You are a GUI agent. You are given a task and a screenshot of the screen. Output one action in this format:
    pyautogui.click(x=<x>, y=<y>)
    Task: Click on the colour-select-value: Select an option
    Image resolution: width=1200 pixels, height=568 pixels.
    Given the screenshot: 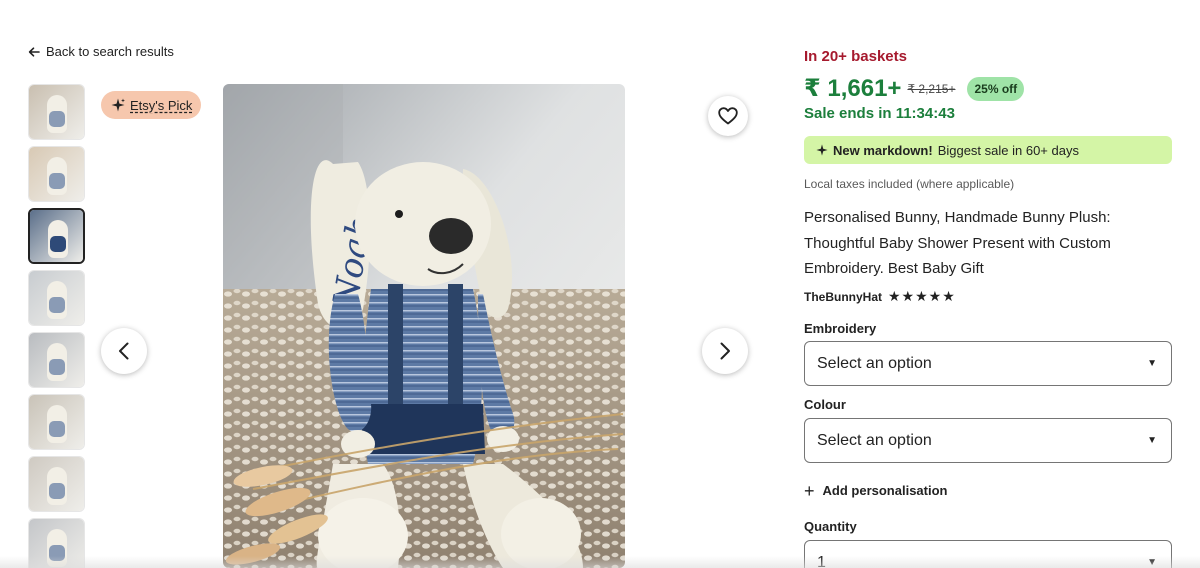 What is the action you would take?
    pyautogui.click(x=874, y=440)
    